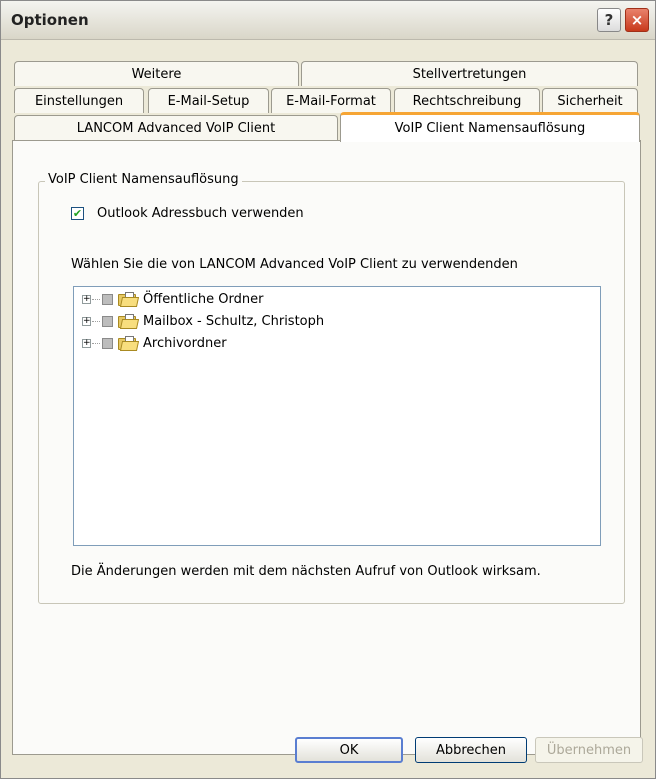  I want to click on ok-button: OK, so click(349, 750).